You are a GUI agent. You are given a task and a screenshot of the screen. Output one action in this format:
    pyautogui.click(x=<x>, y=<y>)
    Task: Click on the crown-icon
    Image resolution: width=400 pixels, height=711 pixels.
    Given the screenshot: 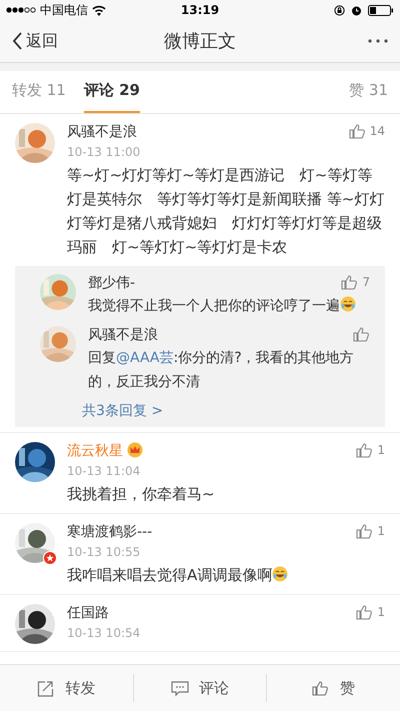 What is the action you would take?
    pyautogui.click(x=135, y=450)
    